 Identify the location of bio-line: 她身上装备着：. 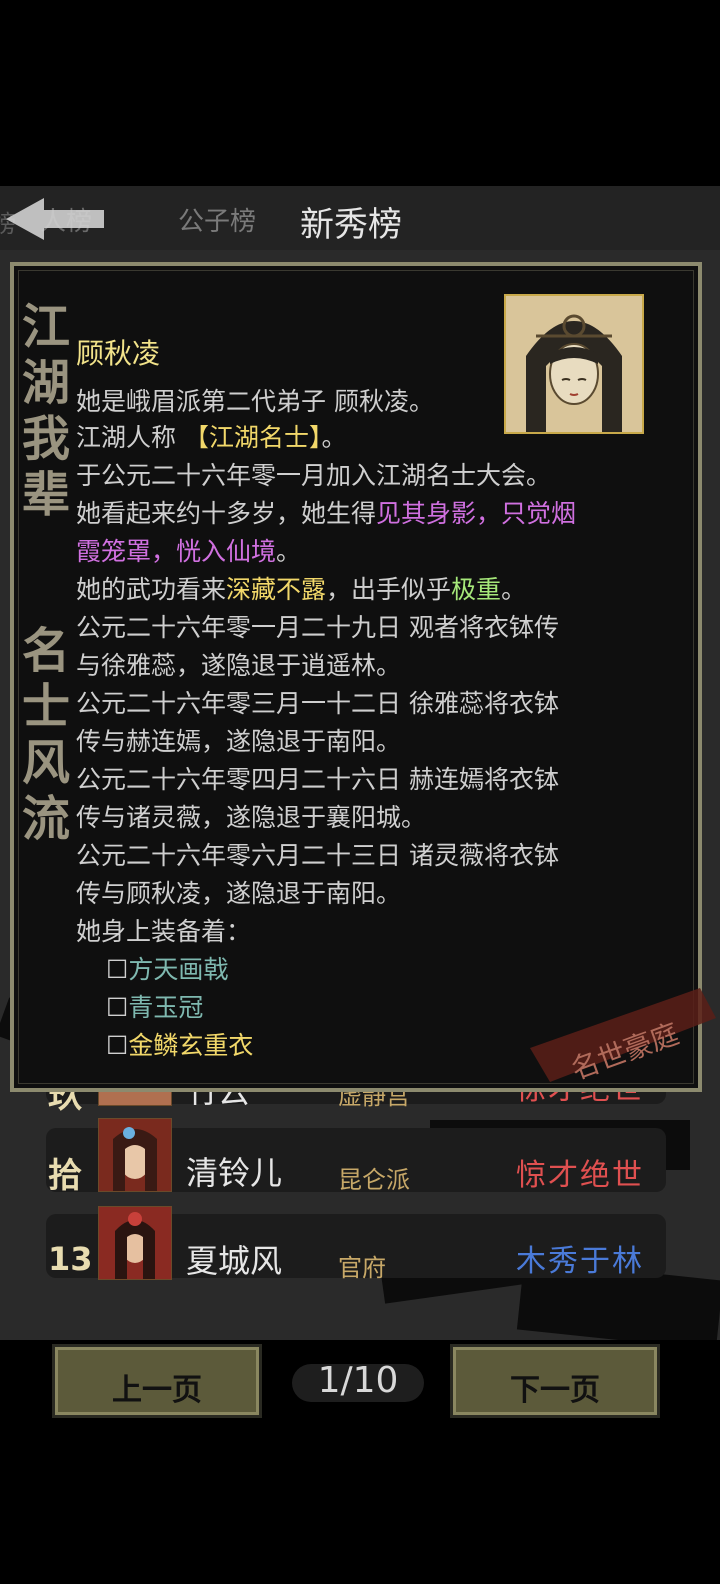
(164, 931).